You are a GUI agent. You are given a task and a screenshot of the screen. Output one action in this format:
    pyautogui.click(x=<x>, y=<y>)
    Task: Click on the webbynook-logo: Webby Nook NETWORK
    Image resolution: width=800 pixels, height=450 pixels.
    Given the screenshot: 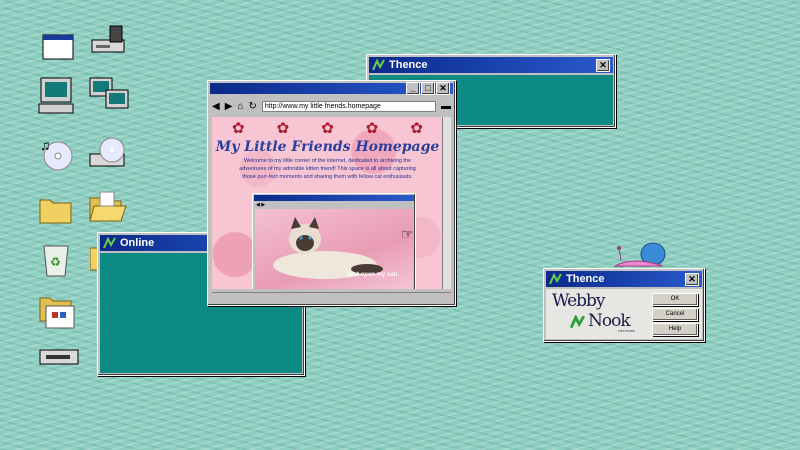 What is the action you would take?
    pyautogui.click(x=596, y=313)
    